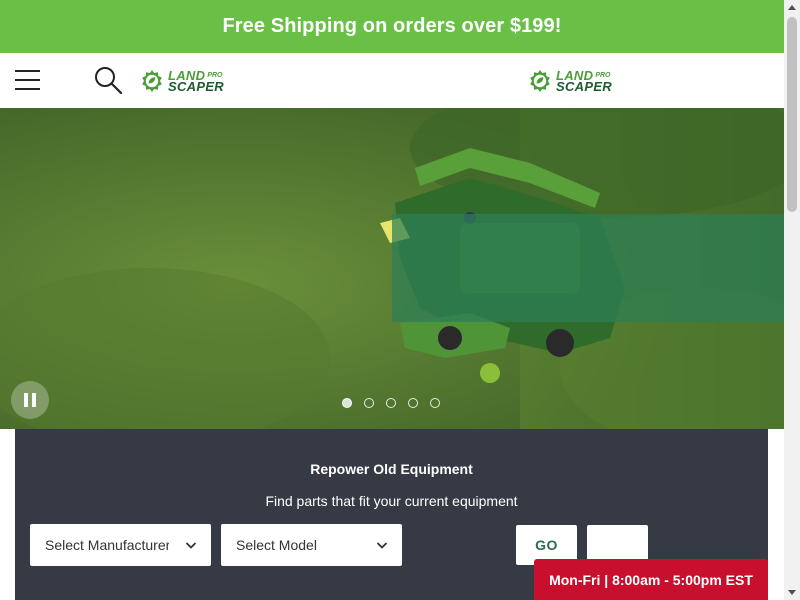  I want to click on scroll-down-icon, so click(792, 592).